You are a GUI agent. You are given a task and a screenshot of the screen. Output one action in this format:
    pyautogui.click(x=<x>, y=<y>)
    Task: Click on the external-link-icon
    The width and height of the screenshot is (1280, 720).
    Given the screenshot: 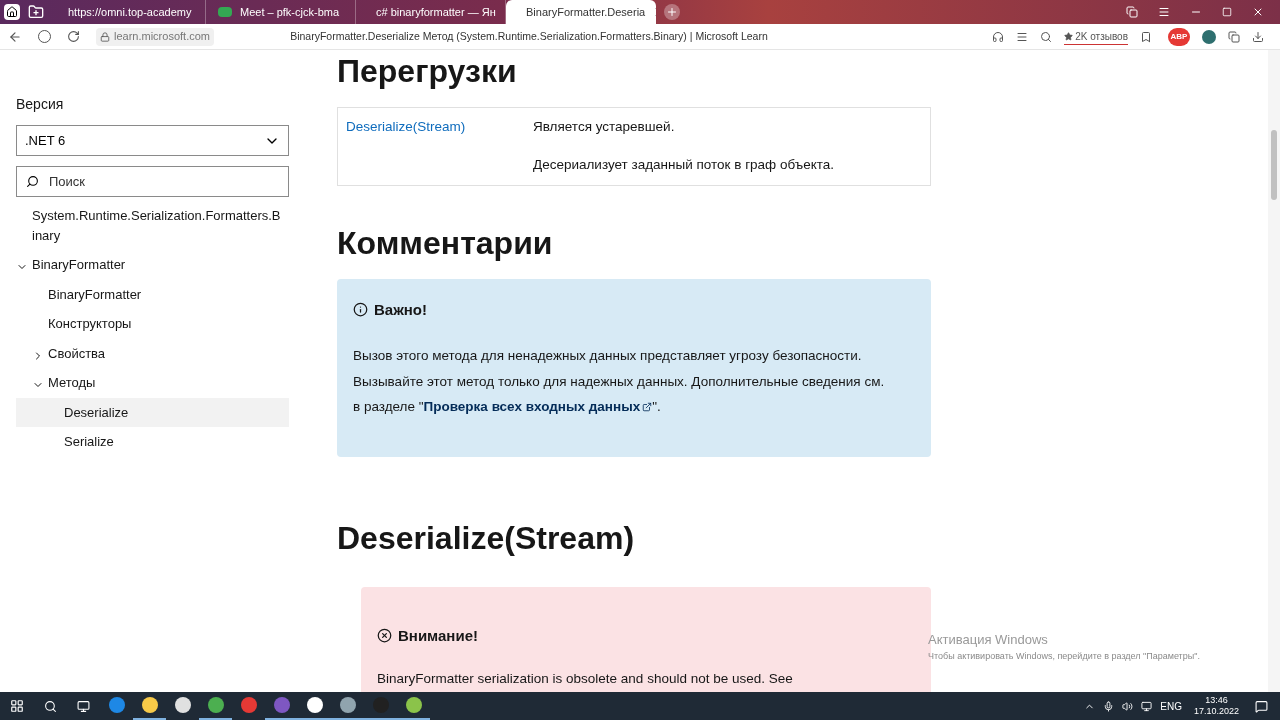 What is the action you would take?
    pyautogui.click(x=647, y=407)
    